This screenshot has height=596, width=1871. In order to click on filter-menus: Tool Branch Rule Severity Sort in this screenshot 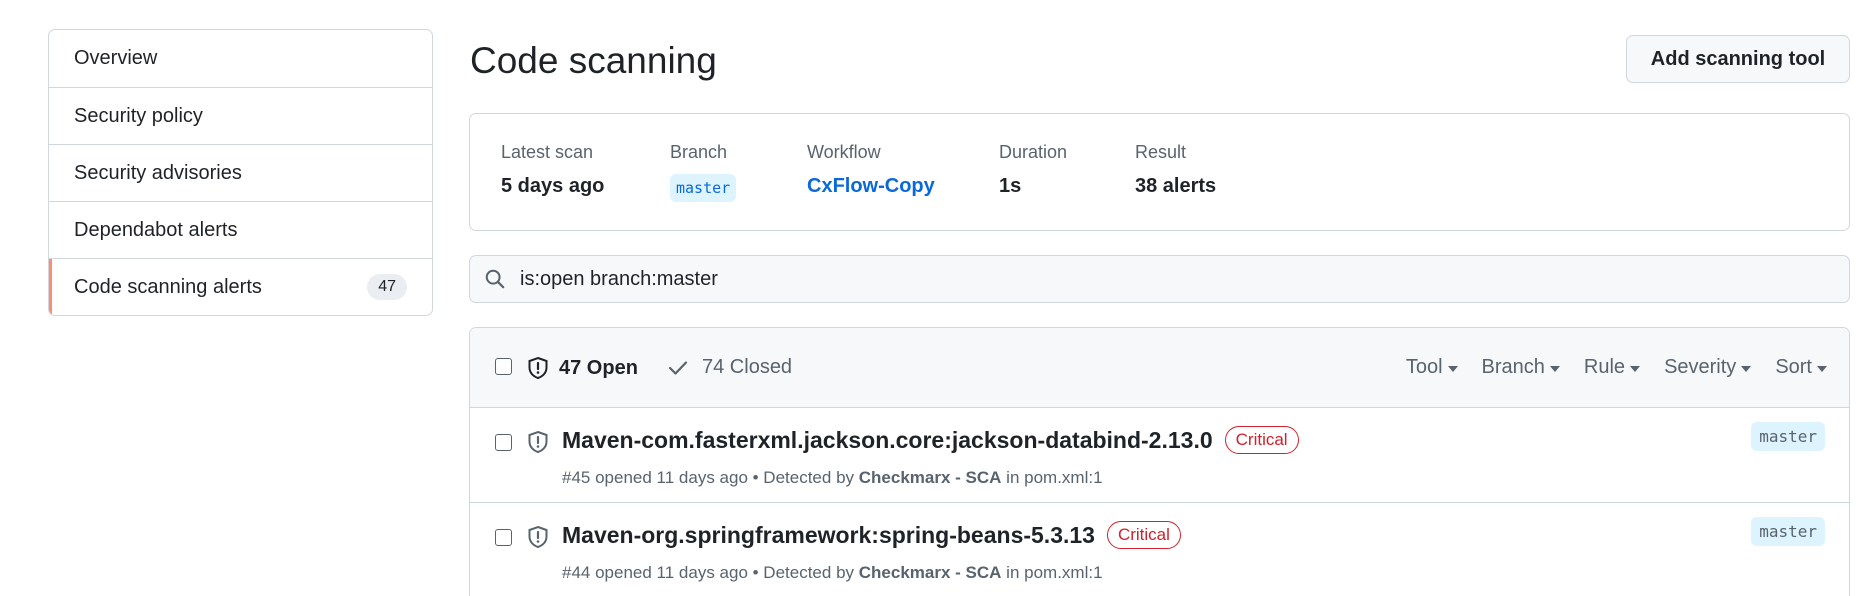, I will do `click(1616, 367)`.